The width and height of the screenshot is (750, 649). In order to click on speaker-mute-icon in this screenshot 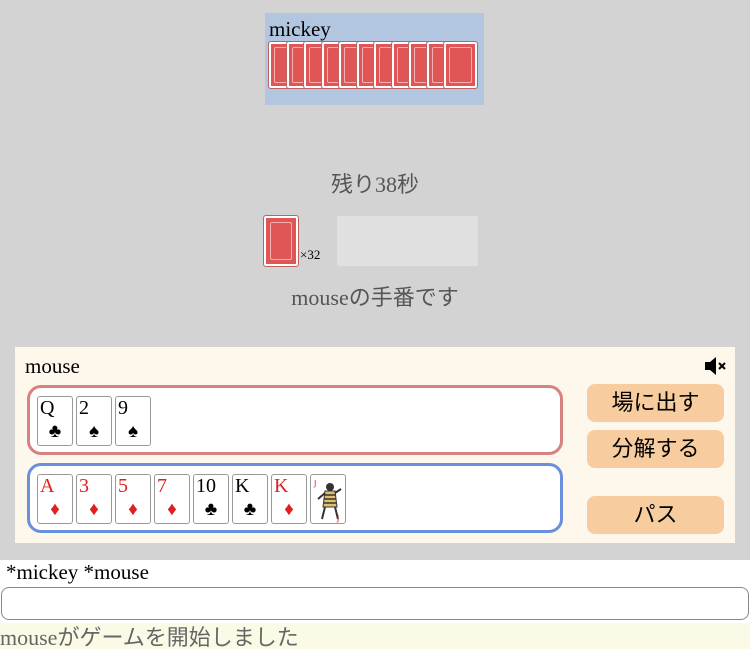, I will do `click(716, 366)`.